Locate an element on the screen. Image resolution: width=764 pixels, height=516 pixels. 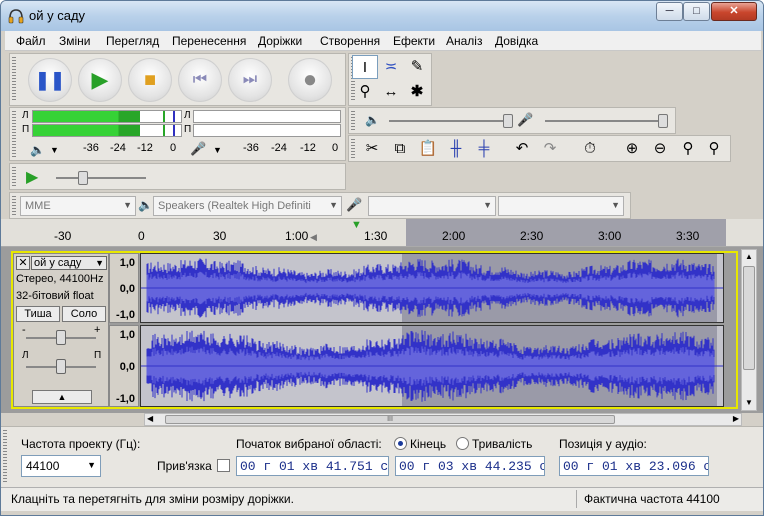
record-button: ● is located at coordinates (310, 80).